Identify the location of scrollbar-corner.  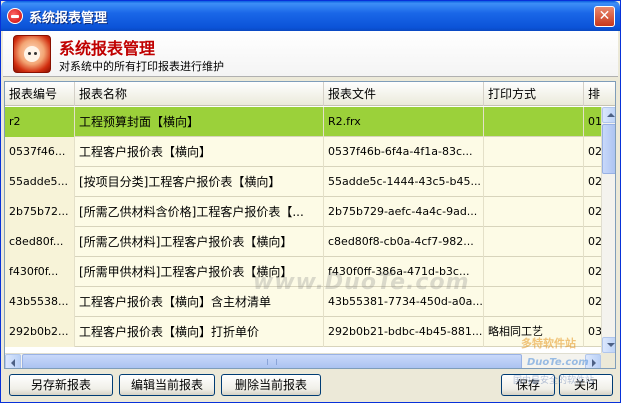
(608, 360).